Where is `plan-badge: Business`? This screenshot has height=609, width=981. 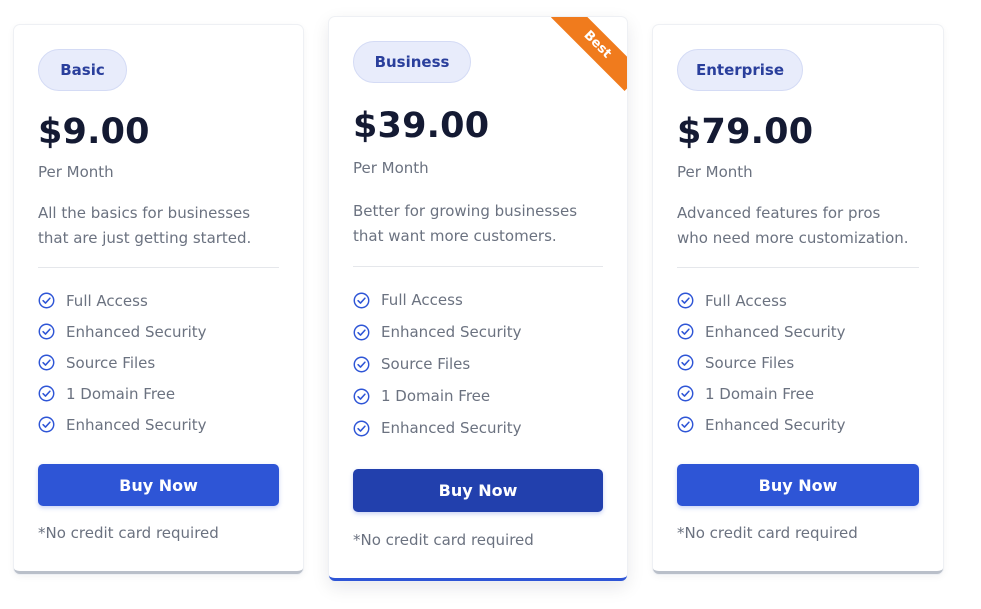 plan-badge: Business is located at coordinates (412, 62).